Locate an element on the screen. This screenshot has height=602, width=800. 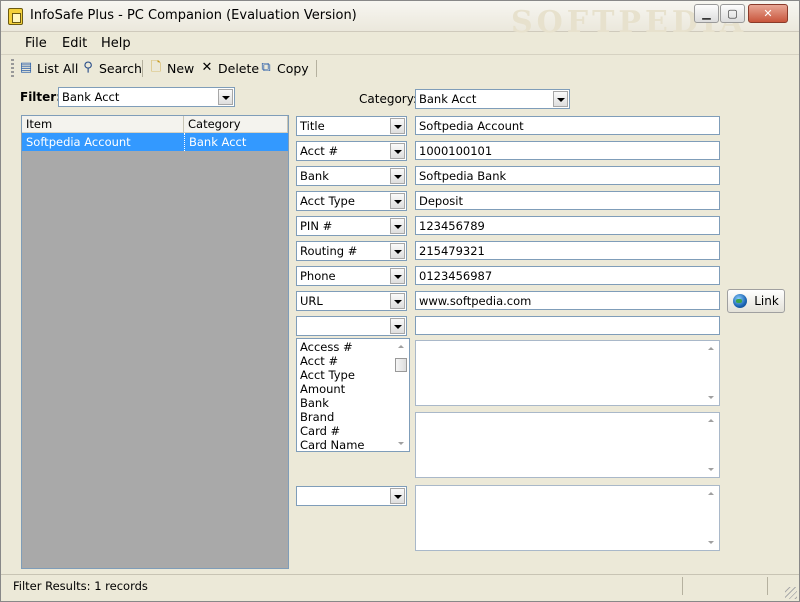
field-value-routing: 215479321 is located at coordinates (567, 250).